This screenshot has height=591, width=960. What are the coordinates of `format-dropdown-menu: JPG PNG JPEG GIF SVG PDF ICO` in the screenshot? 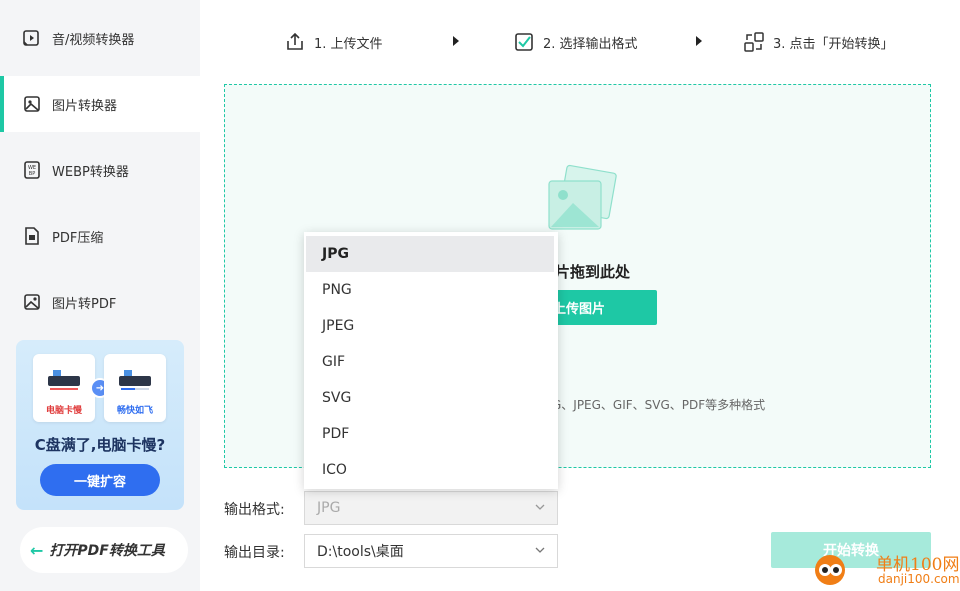 It's located at (431, 360).